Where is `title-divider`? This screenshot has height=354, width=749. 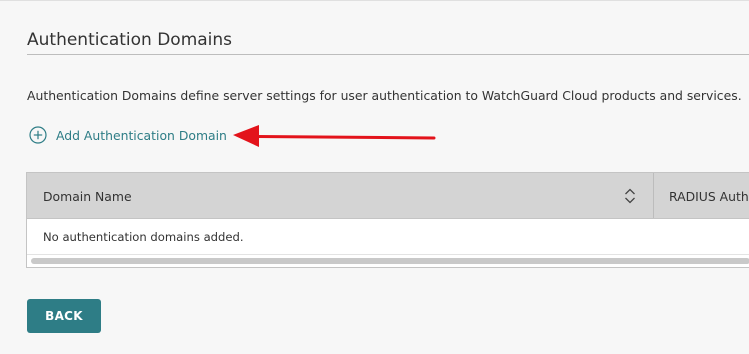 title-divider is located at coordinates (388, 54).